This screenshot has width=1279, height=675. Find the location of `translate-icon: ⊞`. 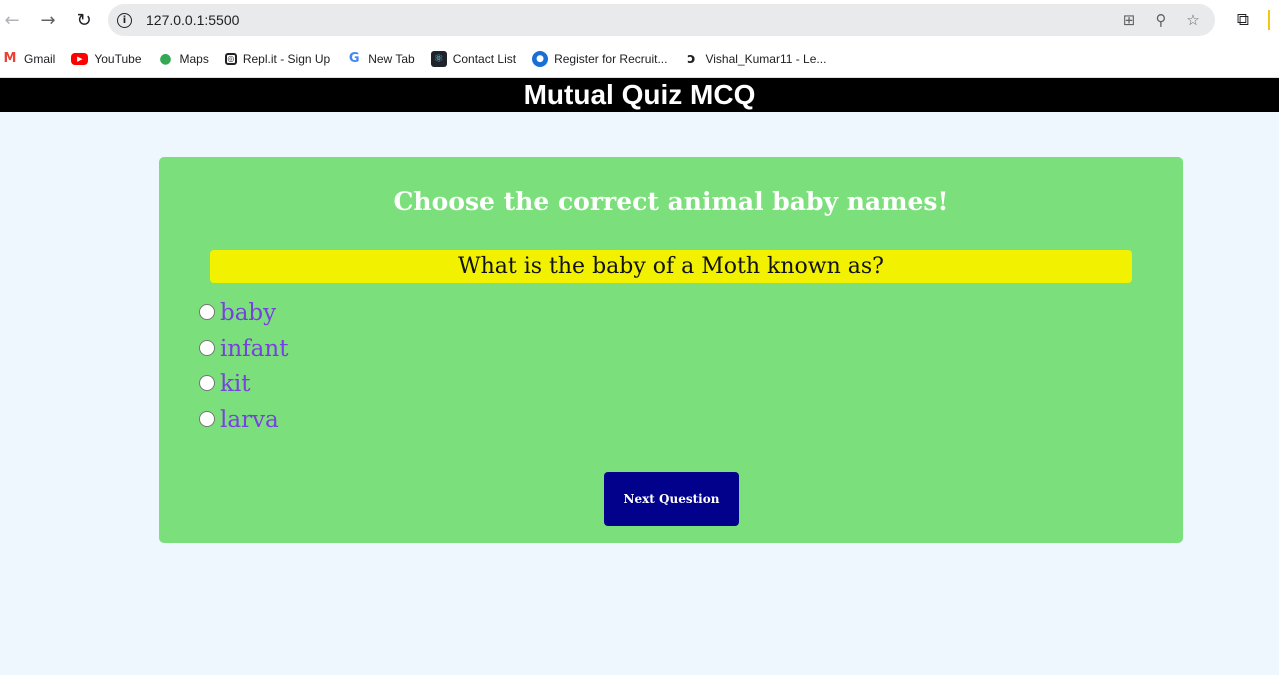

translate-icon: ⊞ is located at coordinates (1129, 20).